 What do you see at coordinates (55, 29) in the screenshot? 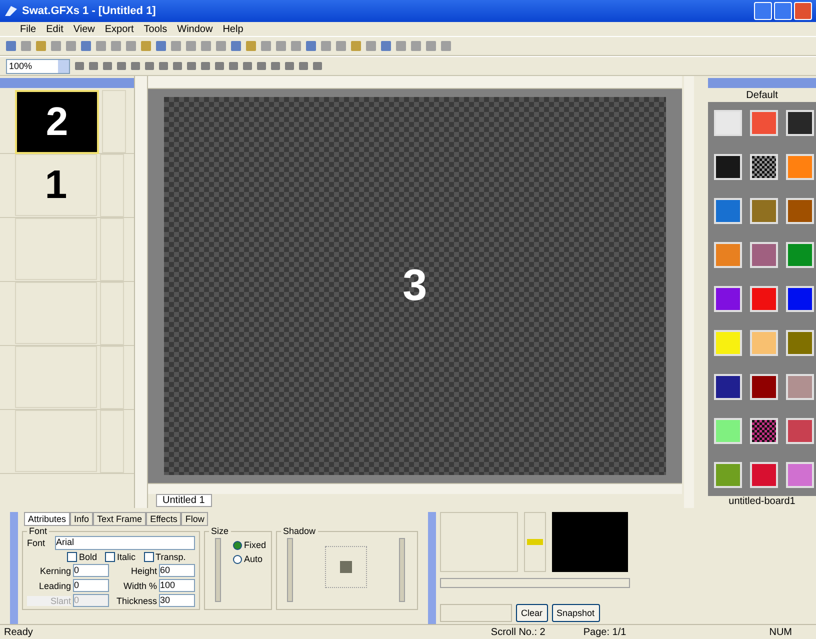
I see `menu-item: Edit` at bounding box center [55, 29].